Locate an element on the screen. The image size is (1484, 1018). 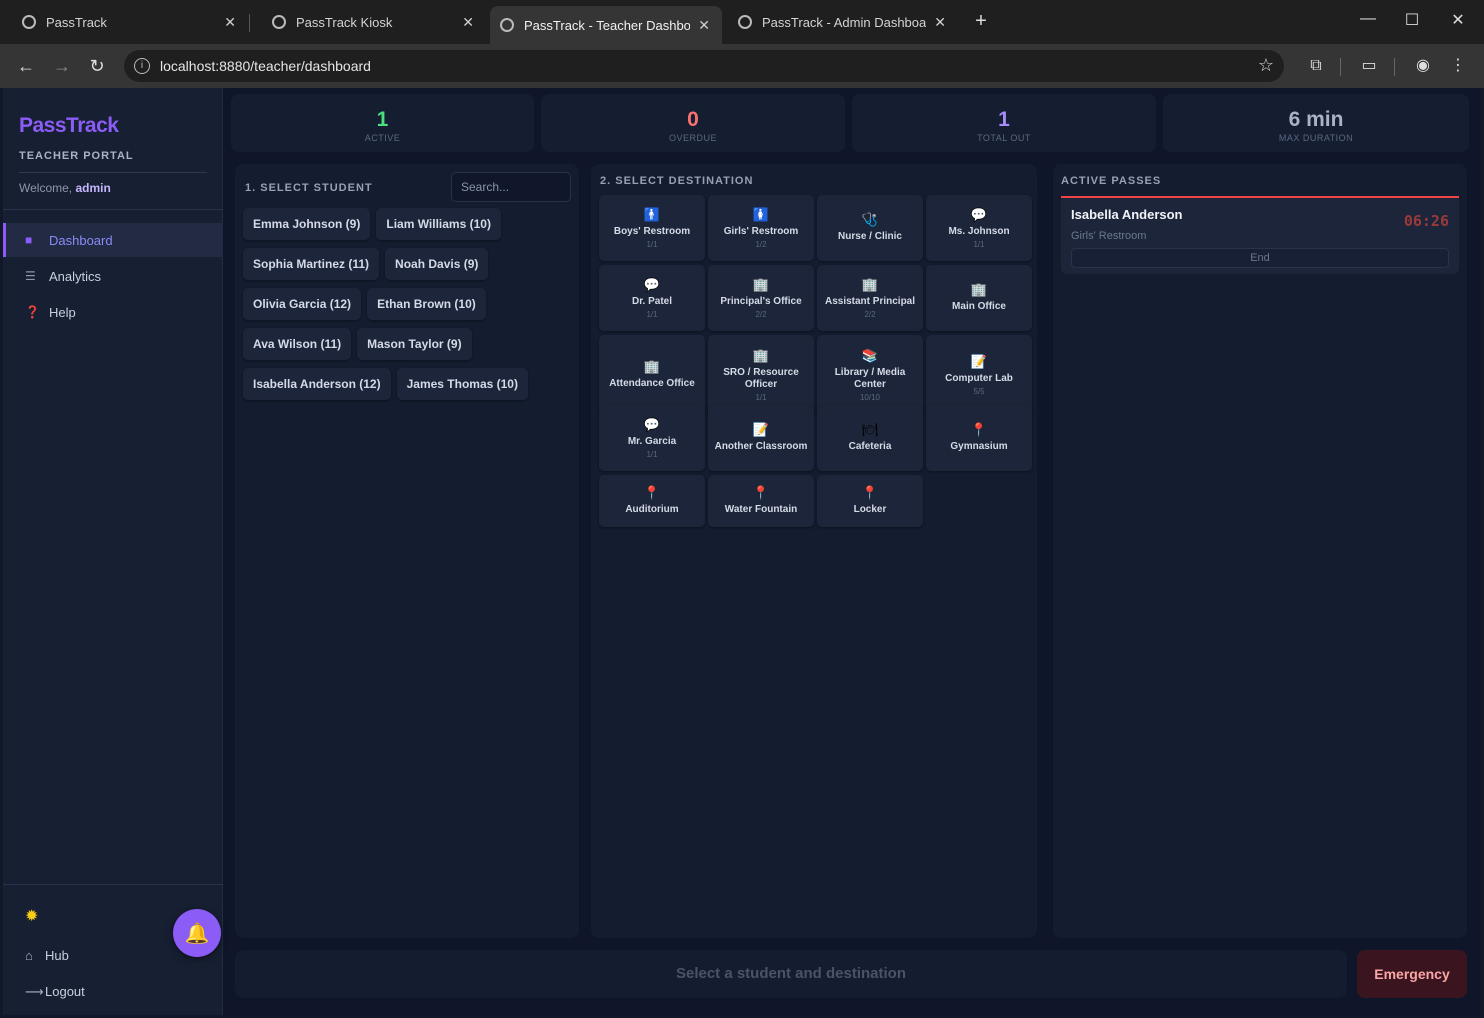
womens-restroom-icon: 🚺 is located at coordinates (761, 214).